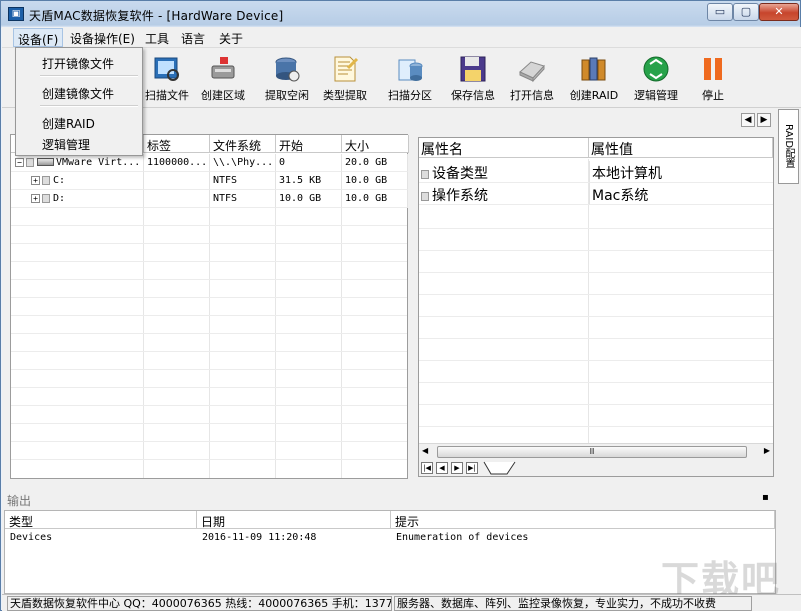  I want to click on device-start: 0, so click(309, 163).